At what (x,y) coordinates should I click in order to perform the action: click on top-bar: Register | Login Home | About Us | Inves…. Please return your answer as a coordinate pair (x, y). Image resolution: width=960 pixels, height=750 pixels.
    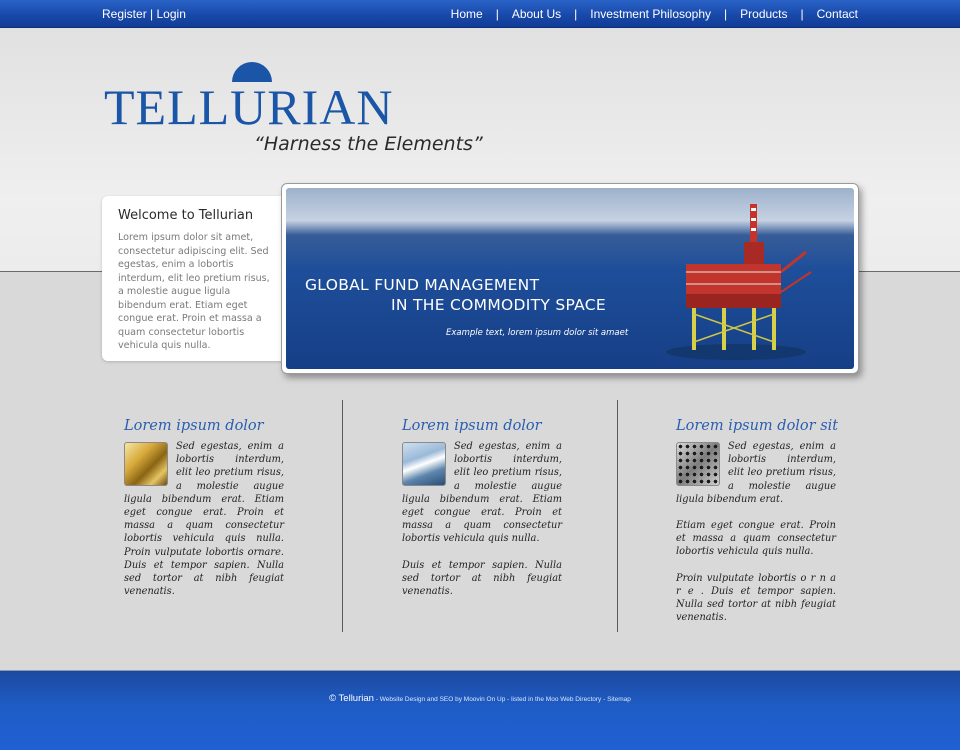
    Looking at the image, I should click on (480, 14).